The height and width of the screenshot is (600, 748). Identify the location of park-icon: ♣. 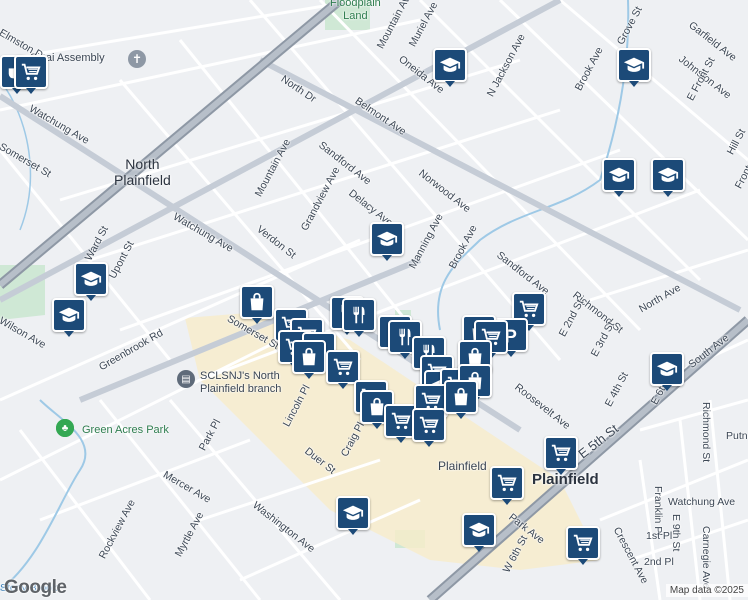
(65, 428).